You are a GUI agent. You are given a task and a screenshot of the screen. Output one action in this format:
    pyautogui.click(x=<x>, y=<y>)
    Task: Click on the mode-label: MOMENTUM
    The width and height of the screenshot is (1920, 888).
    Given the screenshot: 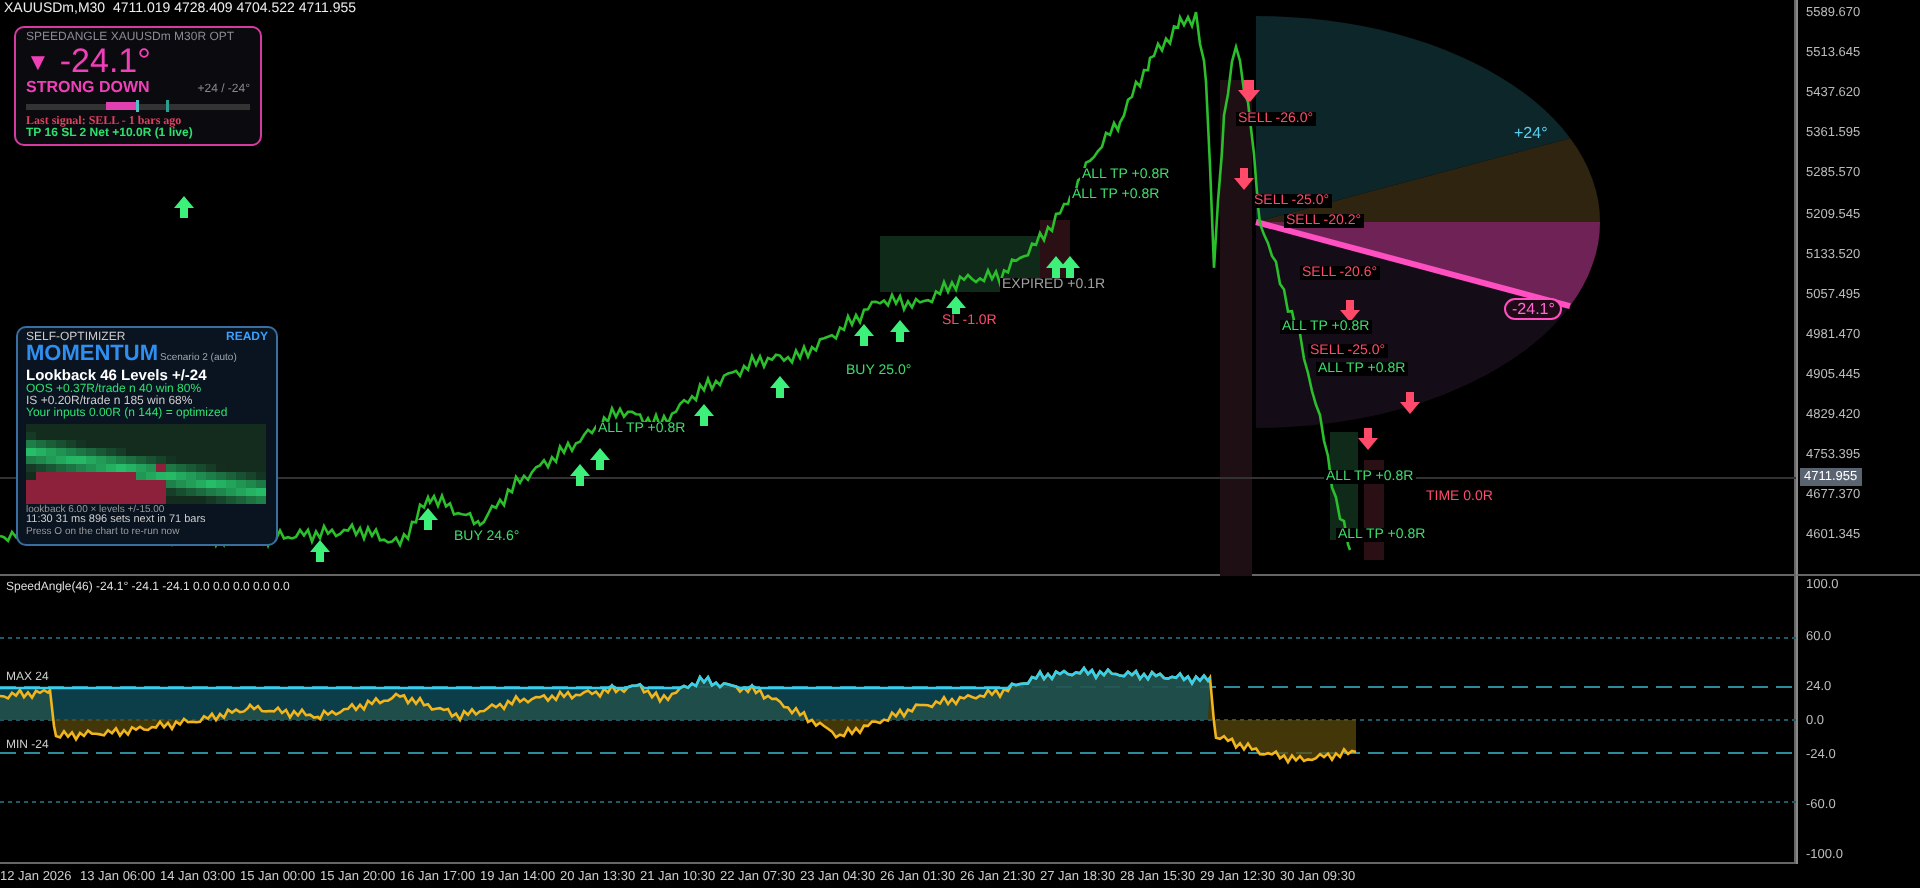 What is the action you would take?
    pyautogui.click(x=92, y=356)
    